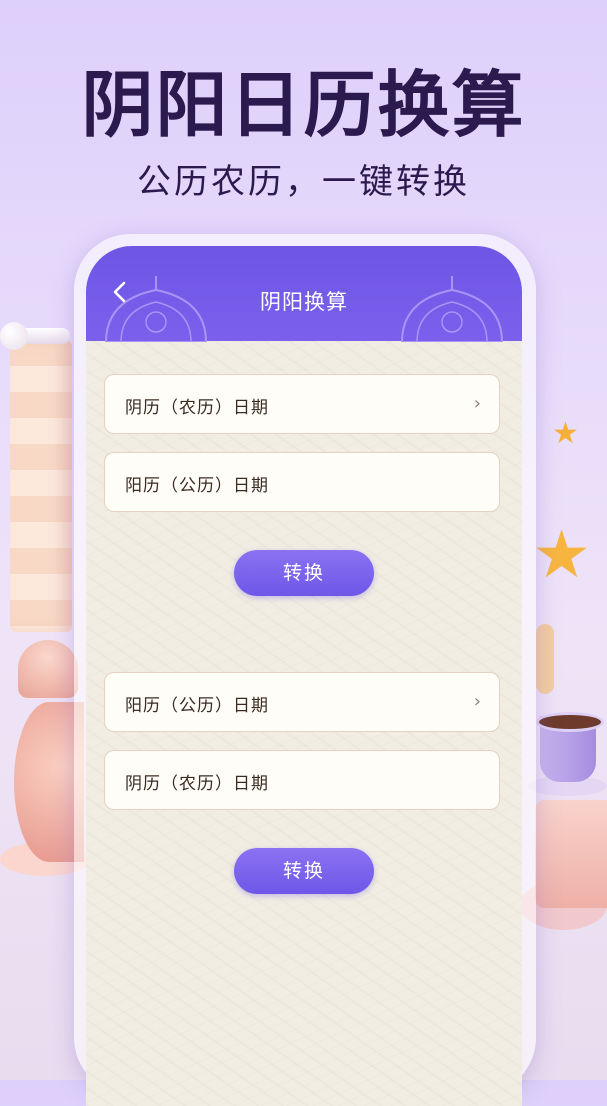  Describe the element at coordinates (571, 854) in the screenshot. I see `book-decoration` at that location.